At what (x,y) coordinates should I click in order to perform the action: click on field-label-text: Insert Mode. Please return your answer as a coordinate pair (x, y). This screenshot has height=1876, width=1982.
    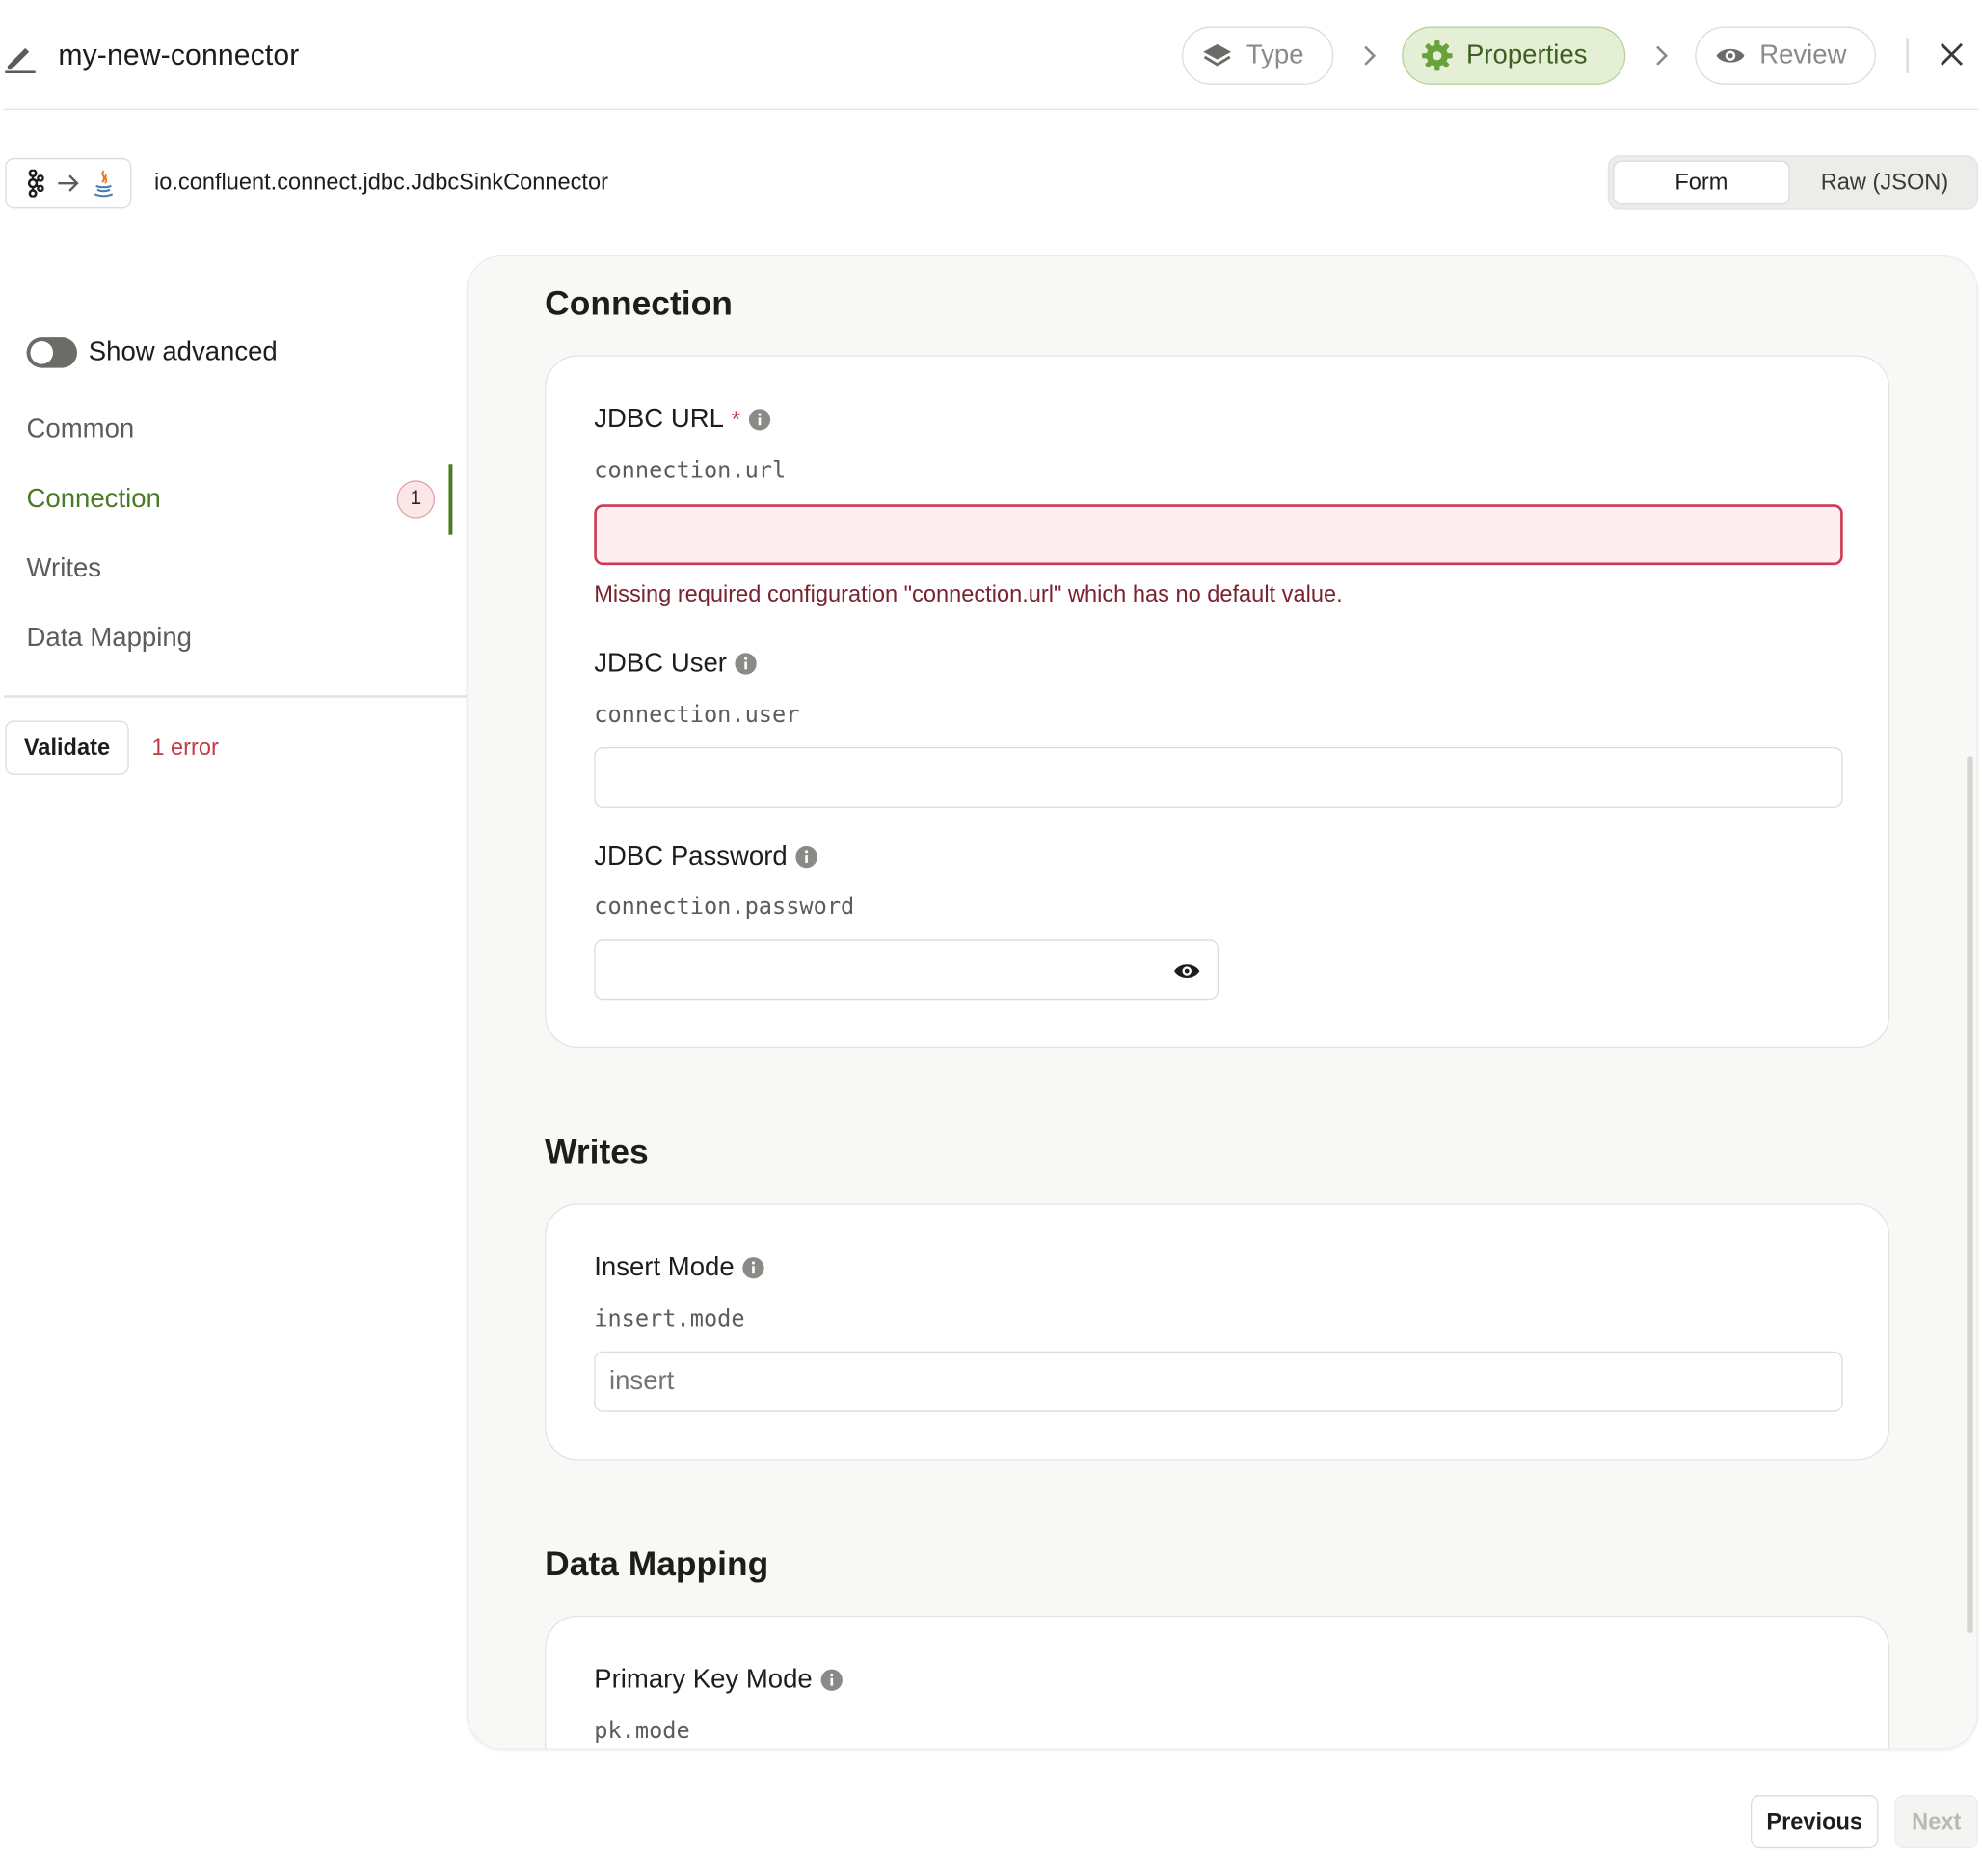
    Looking at the image, I should click on (664, 1267).